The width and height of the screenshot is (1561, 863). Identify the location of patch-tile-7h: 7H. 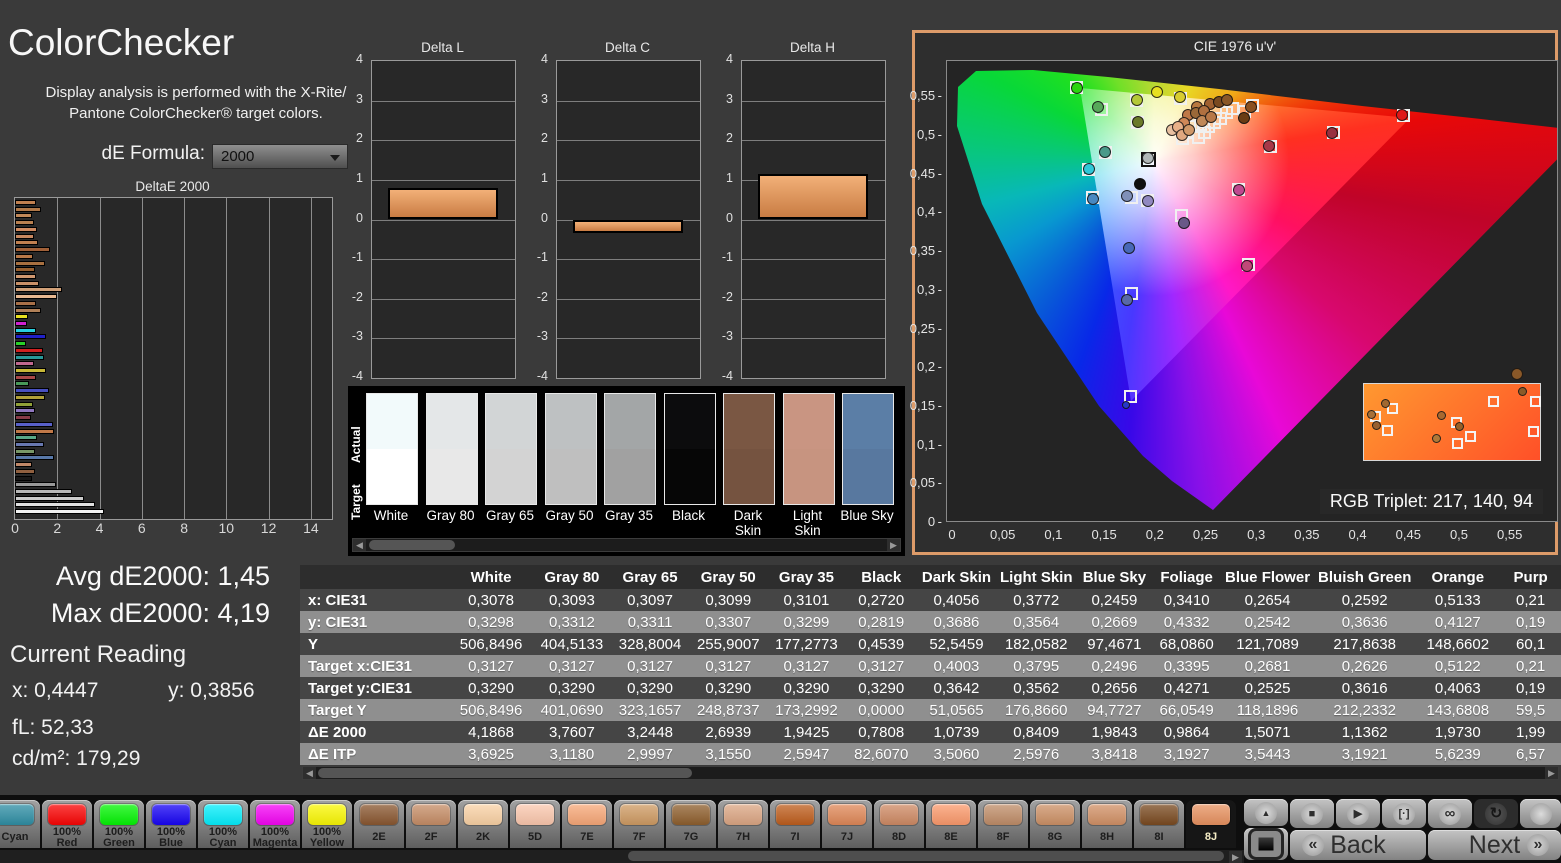
(743, 824).